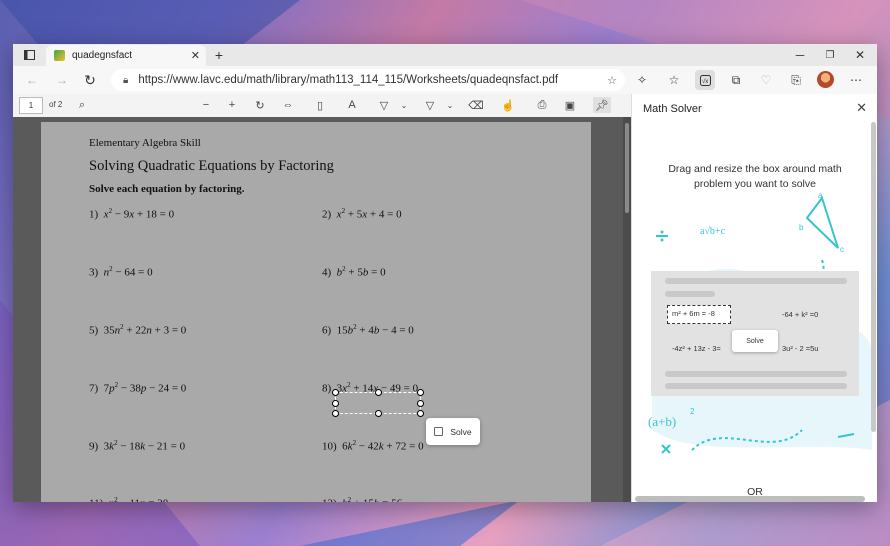 This screenshot has height=546, width=890. What do you see at coordinates (232, 105) in the screenshot?
I see `zoom-in-icon: +` at bounding box center [232, 105].